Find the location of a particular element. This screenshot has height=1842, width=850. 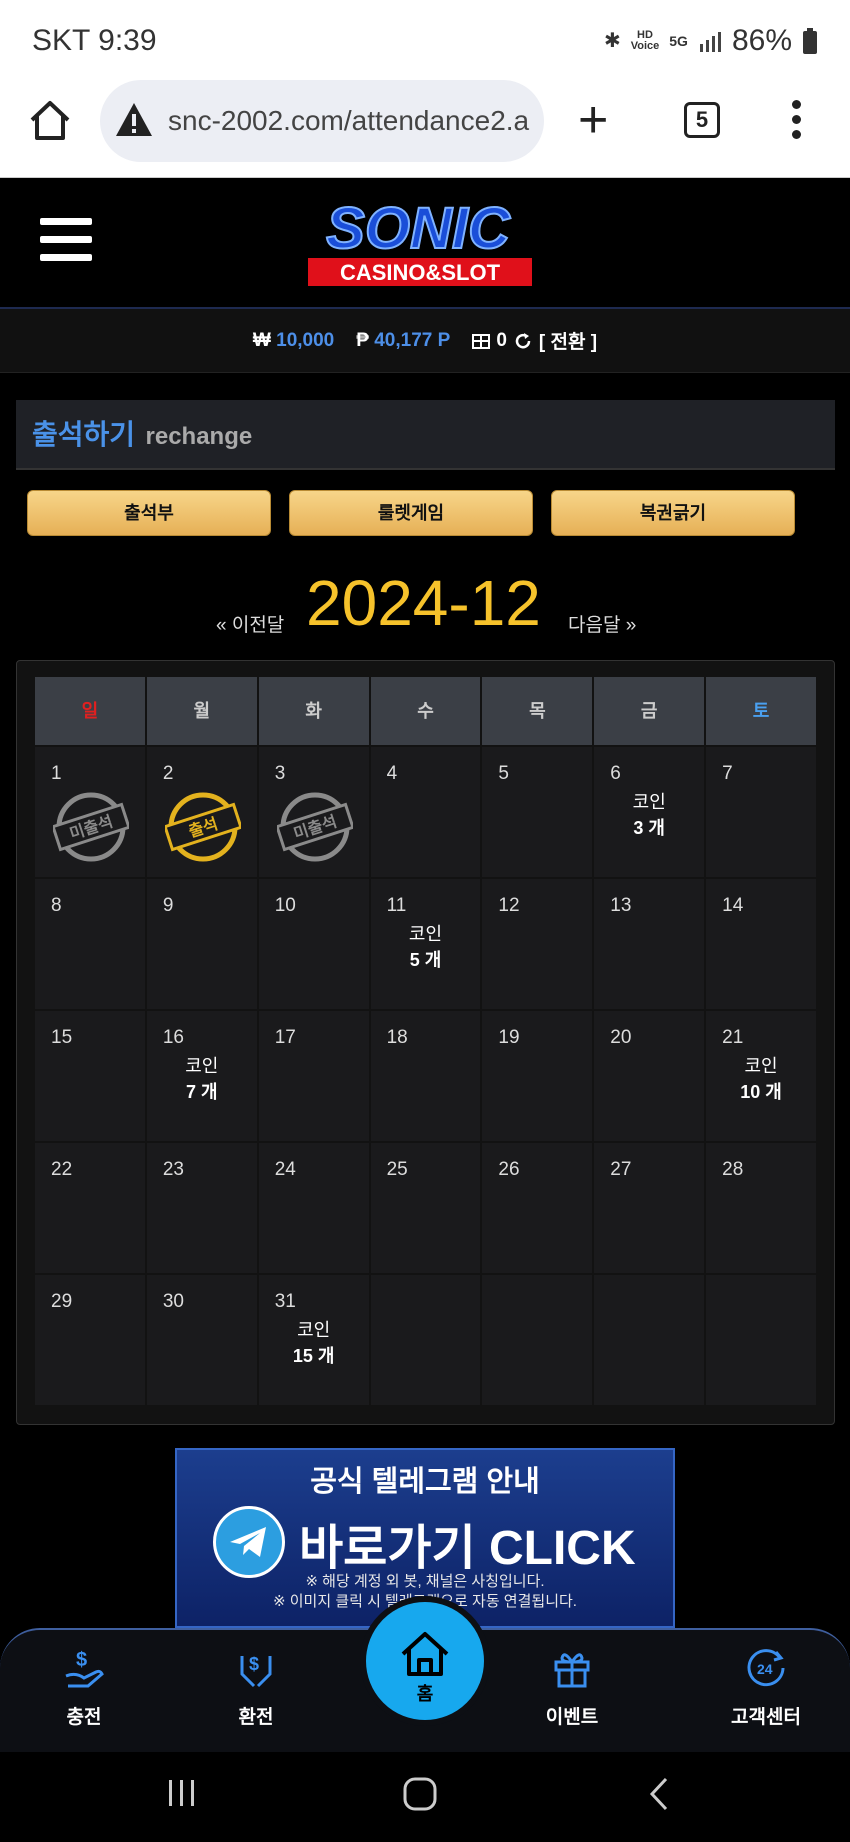

calendar-day: 11 코인 5 개 is located at coordinates (425, 944).